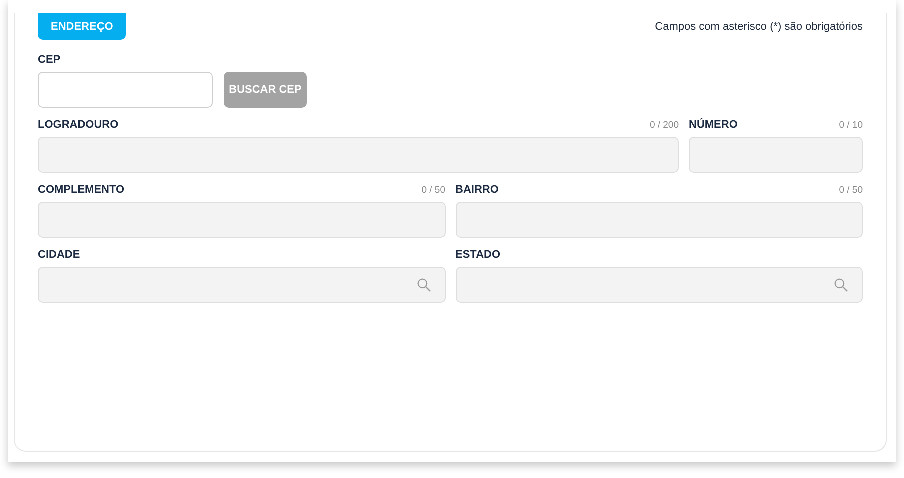 The height and width of the screenshot is (478, 904). I want to click on field-label: LOGRADOURO, so click(78, 125).